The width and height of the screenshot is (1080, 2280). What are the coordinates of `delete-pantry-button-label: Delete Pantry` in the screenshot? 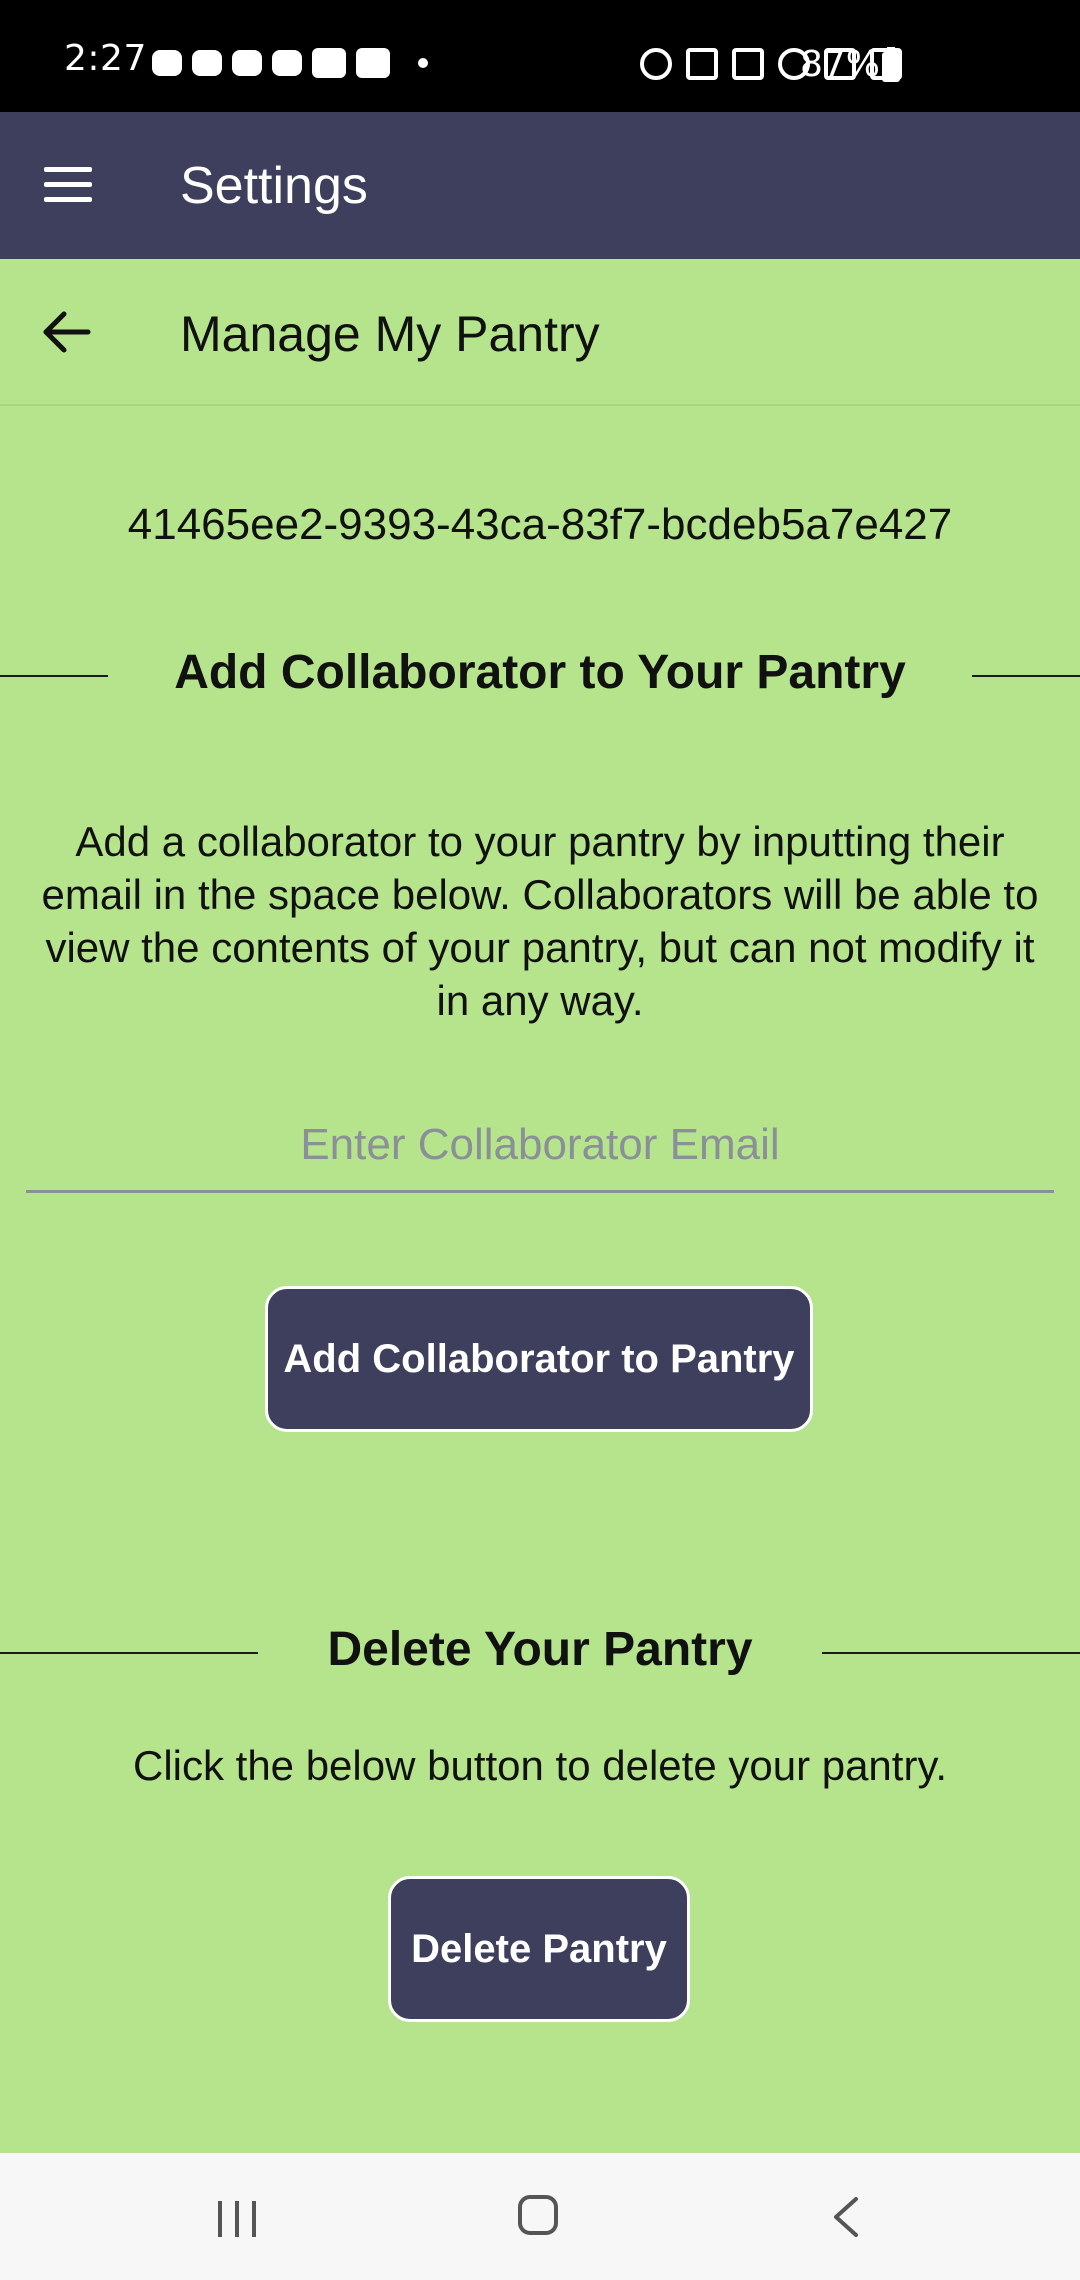 It's located at (539, 1948).